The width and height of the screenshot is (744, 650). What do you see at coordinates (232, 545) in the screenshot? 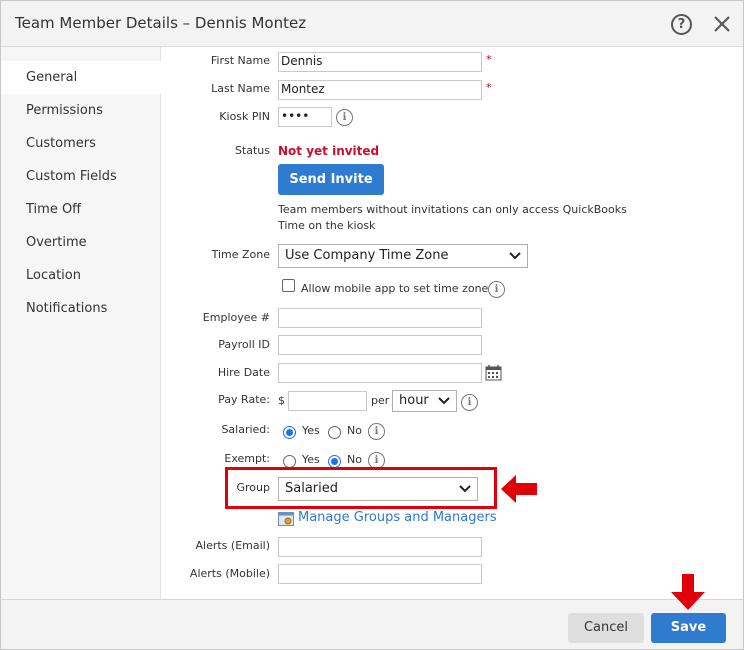
I see `alerts-email-label: Alerts (Email)` at bounding box center [232, 545].